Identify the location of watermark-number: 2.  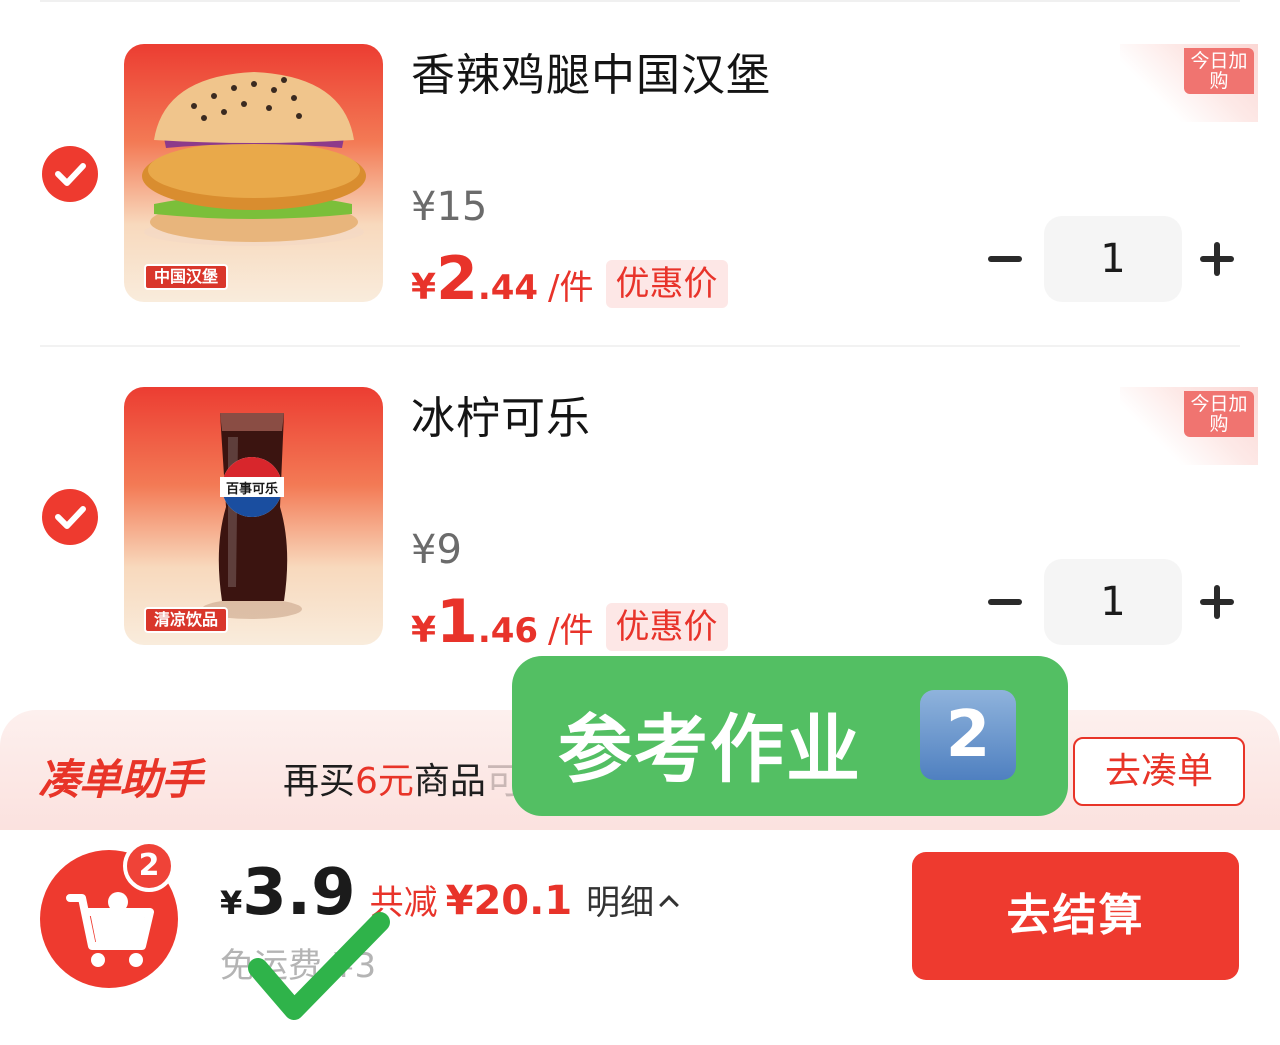
(968, 735).